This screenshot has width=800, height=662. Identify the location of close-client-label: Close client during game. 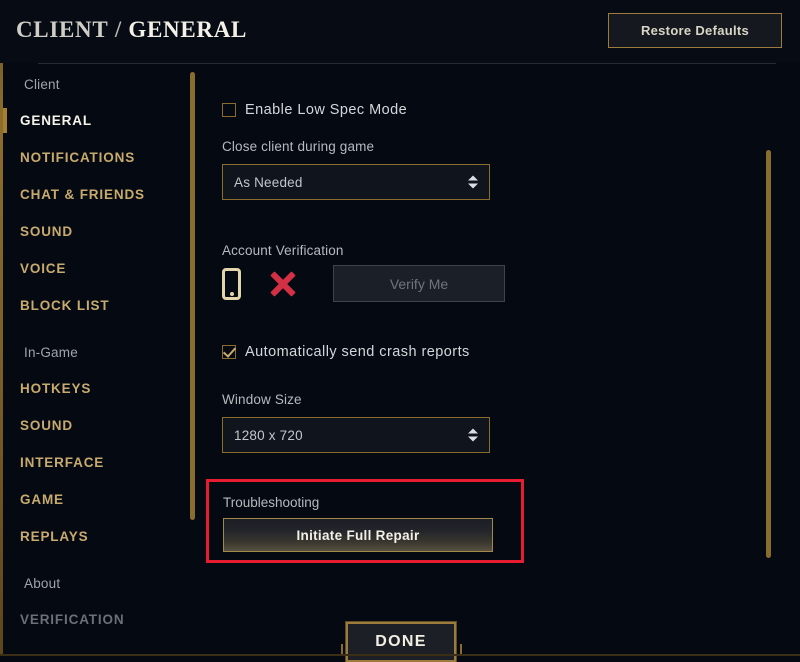
(298, 146).